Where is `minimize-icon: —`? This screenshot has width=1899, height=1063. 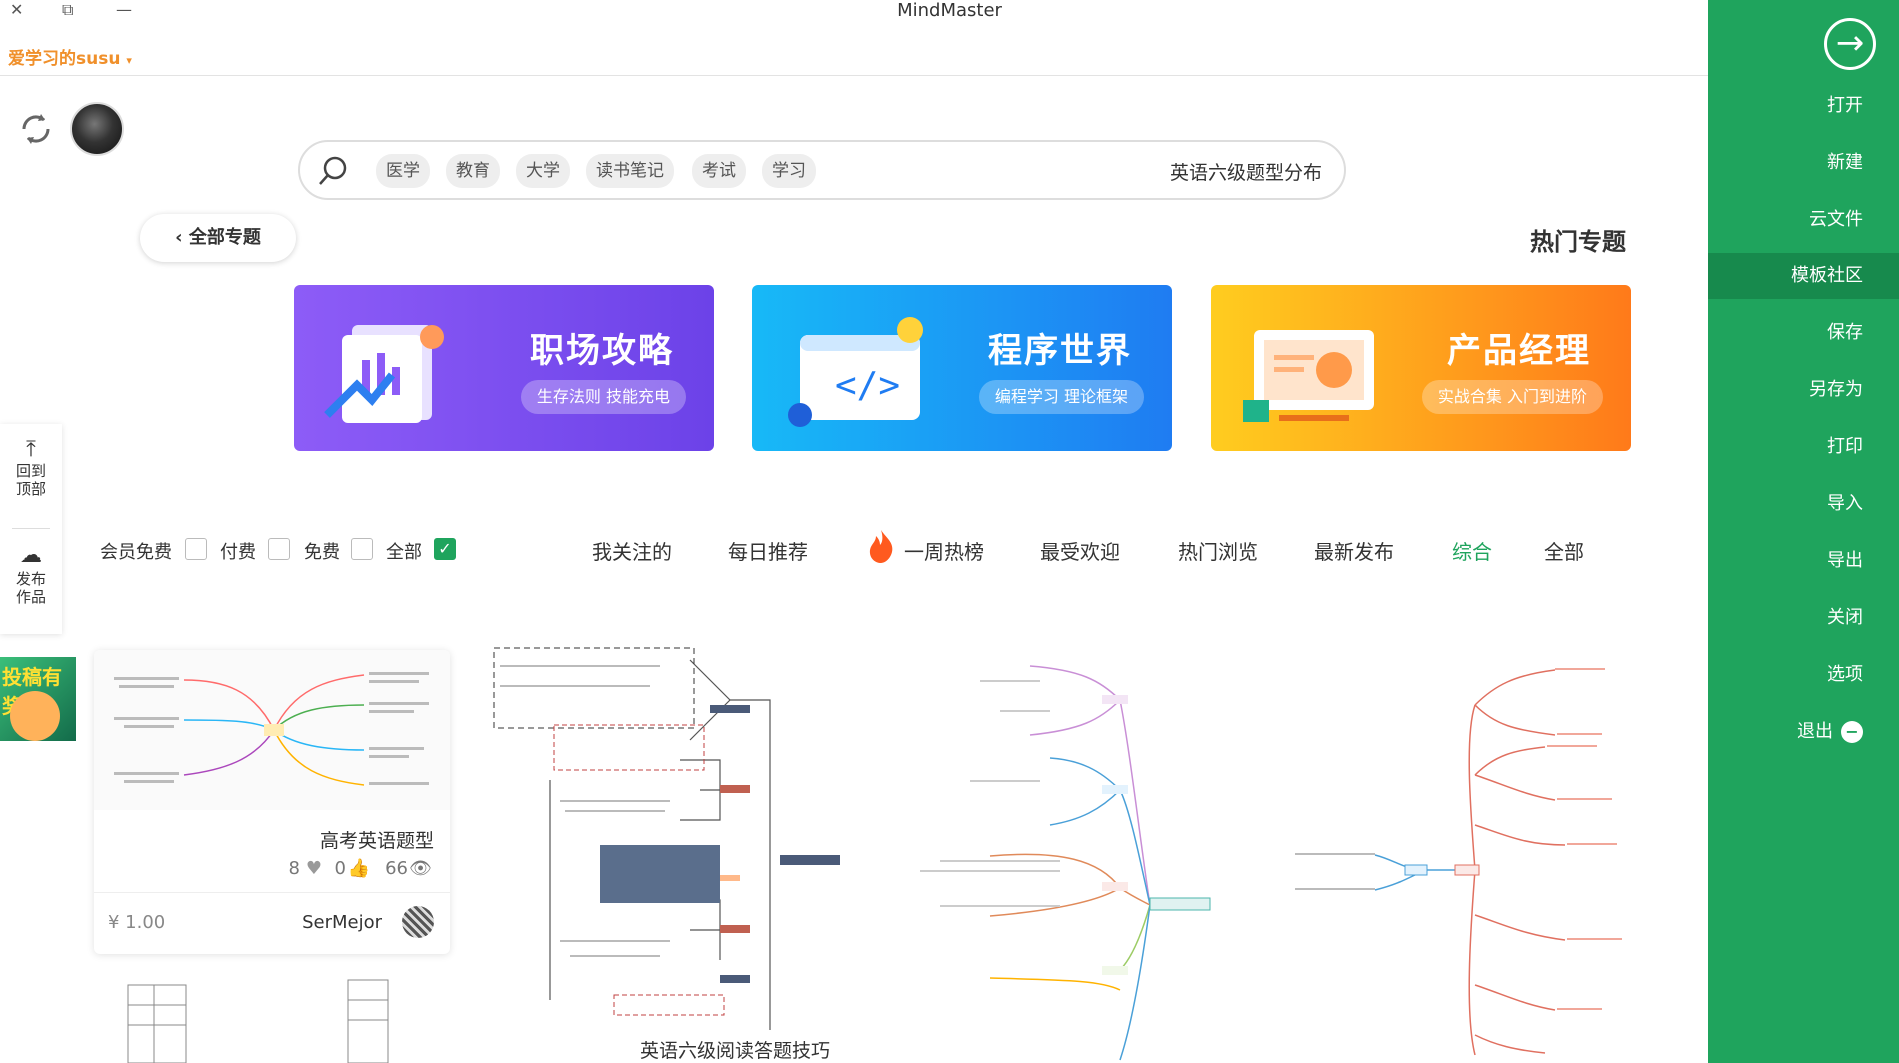
minimize-icon: — is located at coordinates (124, 9).